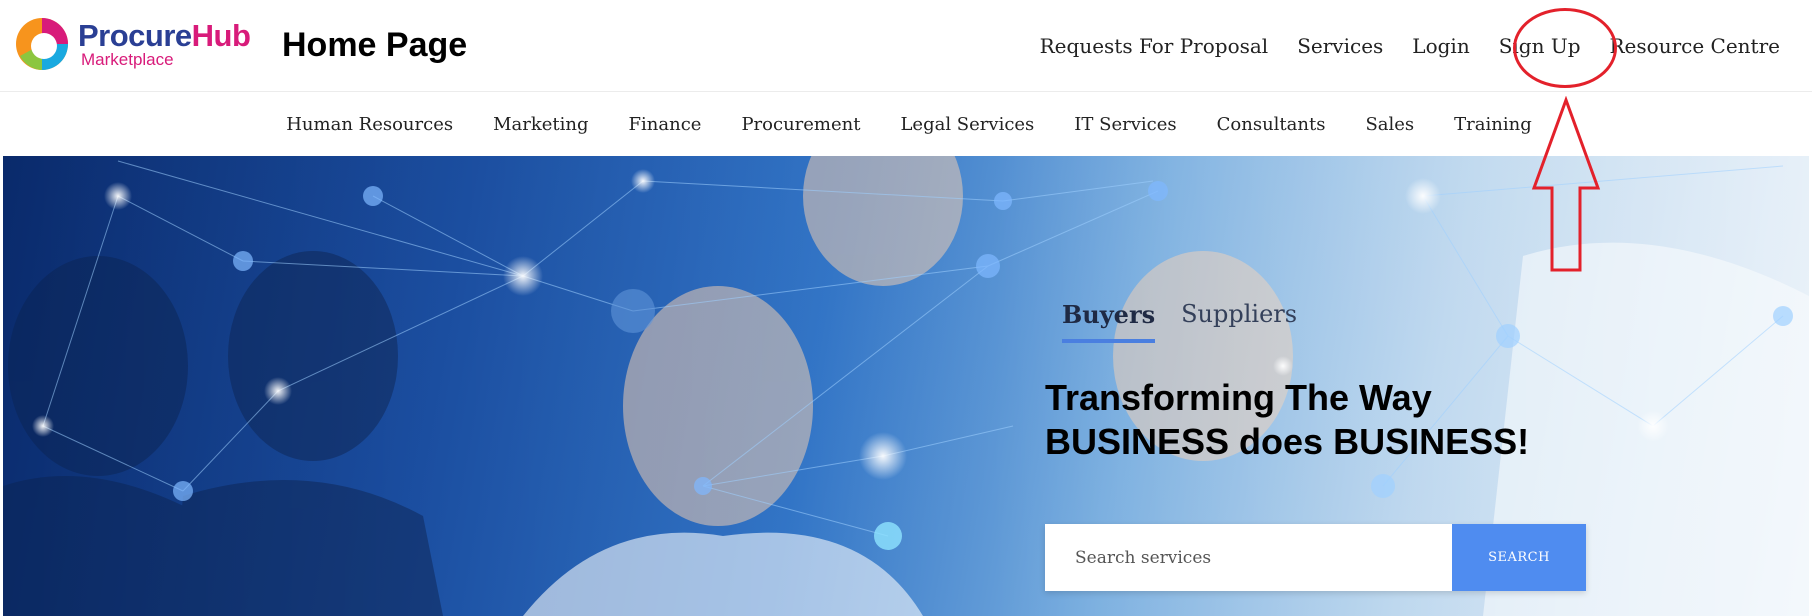 The width and height of the screenshot is (1812, 616). What do you see at coordinates (1154, 46) in the screenshot?
I see `nav-requests-for-proposal: Requests For Proposal` at bounding box center [1154, 46].